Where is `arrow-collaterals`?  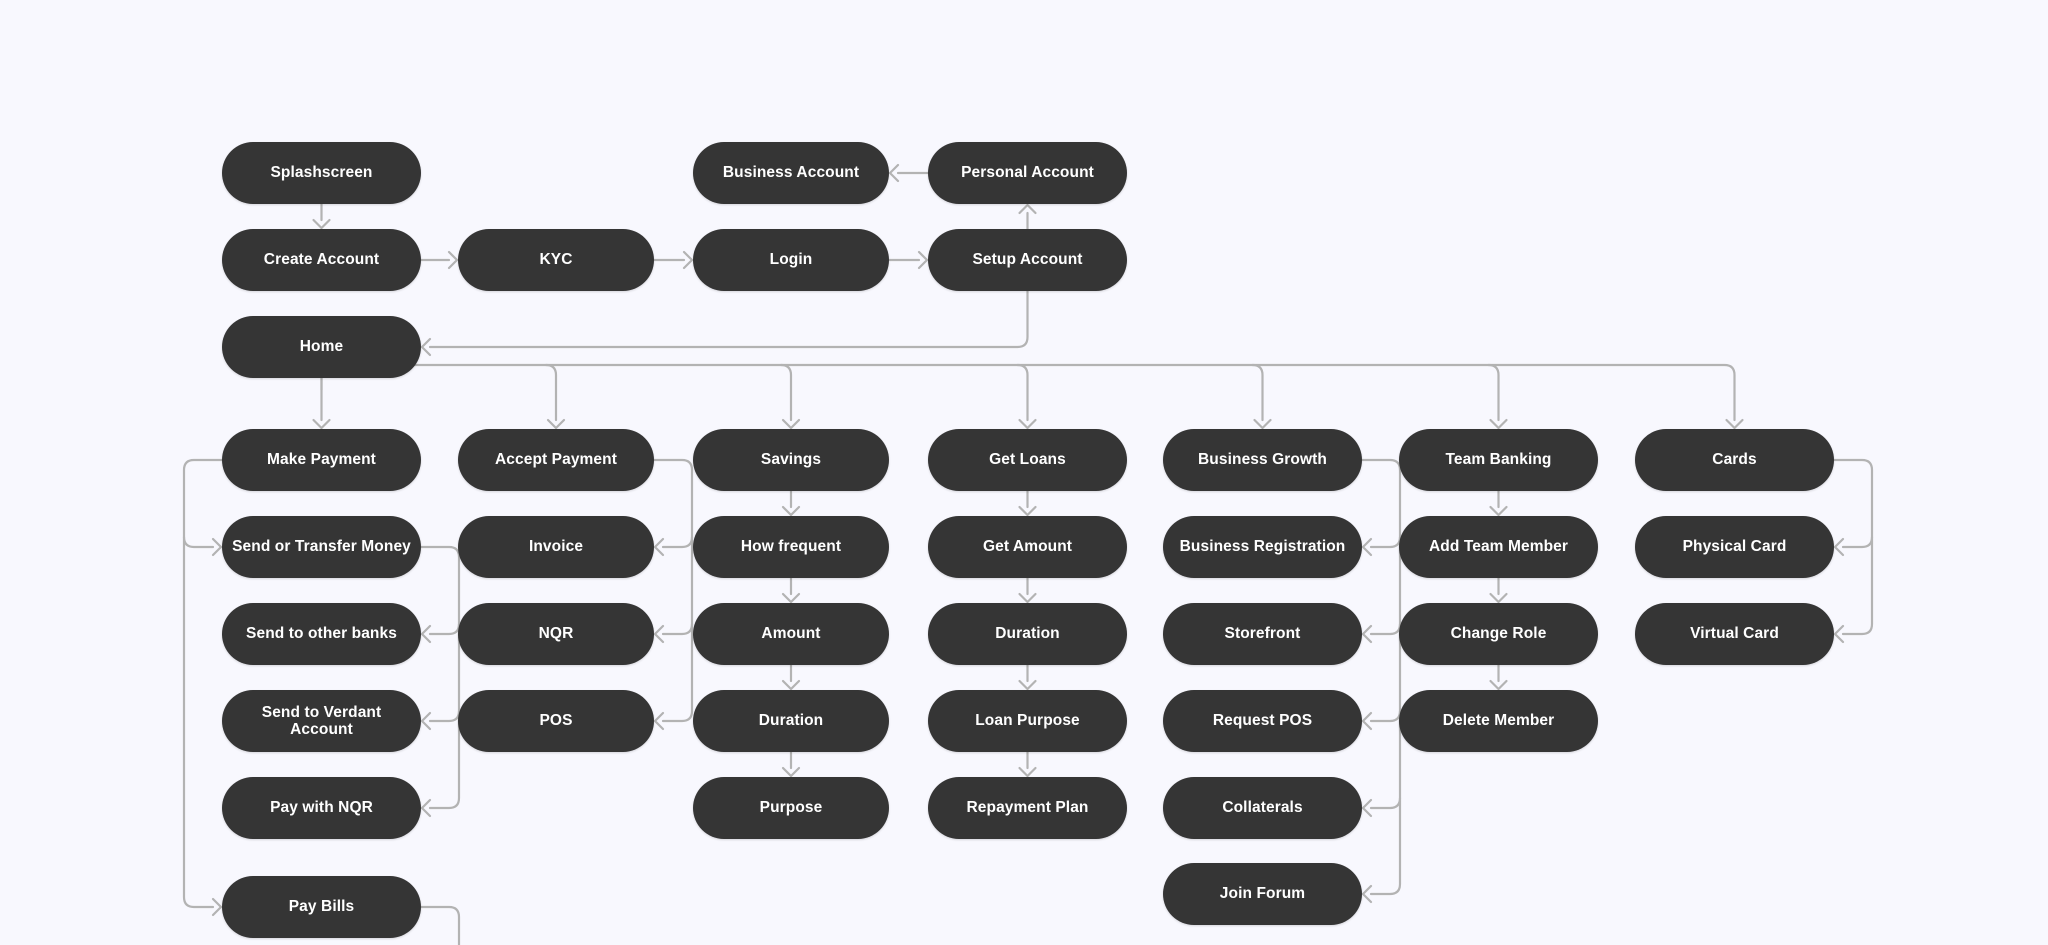 arrow-collaterals is located at coordinates (1367, 808).